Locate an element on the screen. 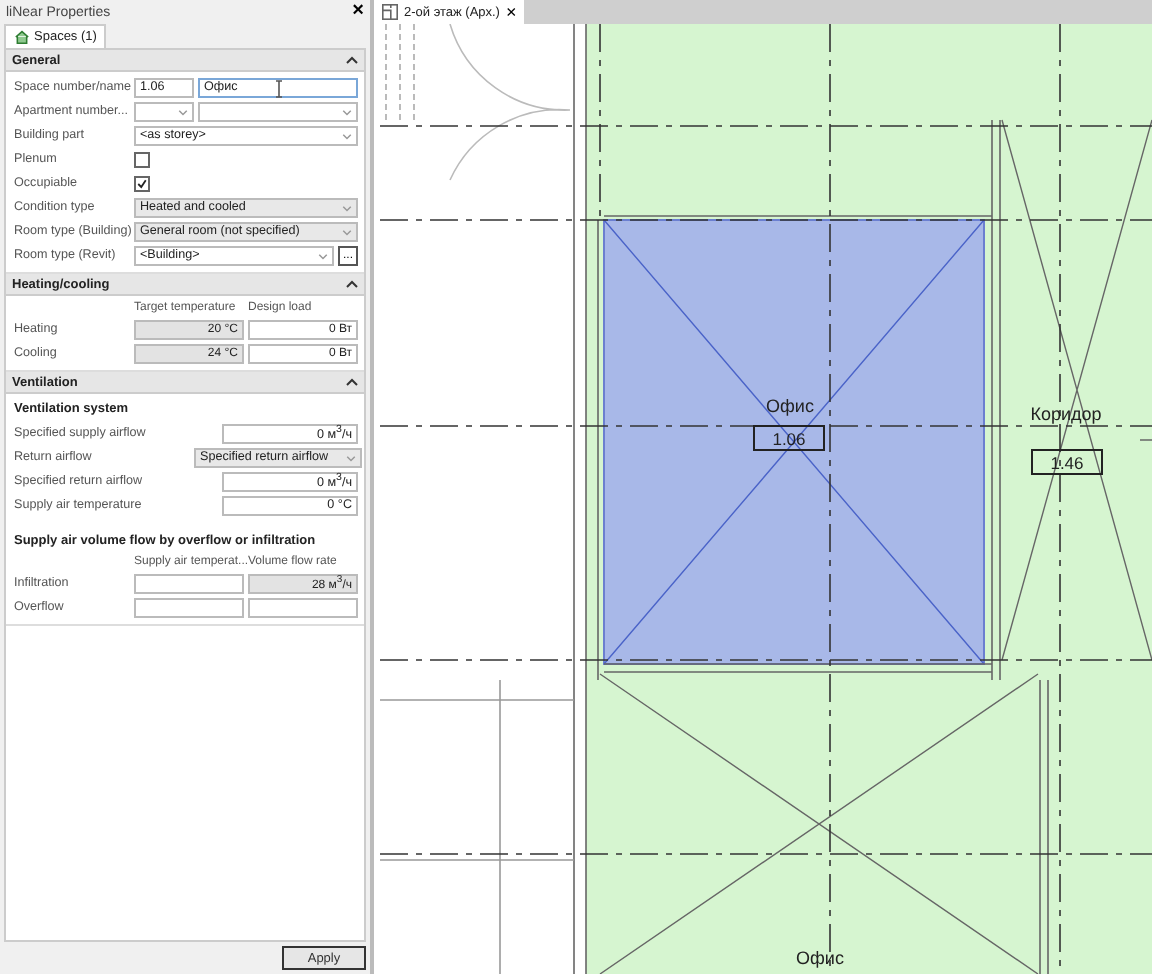  close-tab-button: × is located at coordinates (511, 12).